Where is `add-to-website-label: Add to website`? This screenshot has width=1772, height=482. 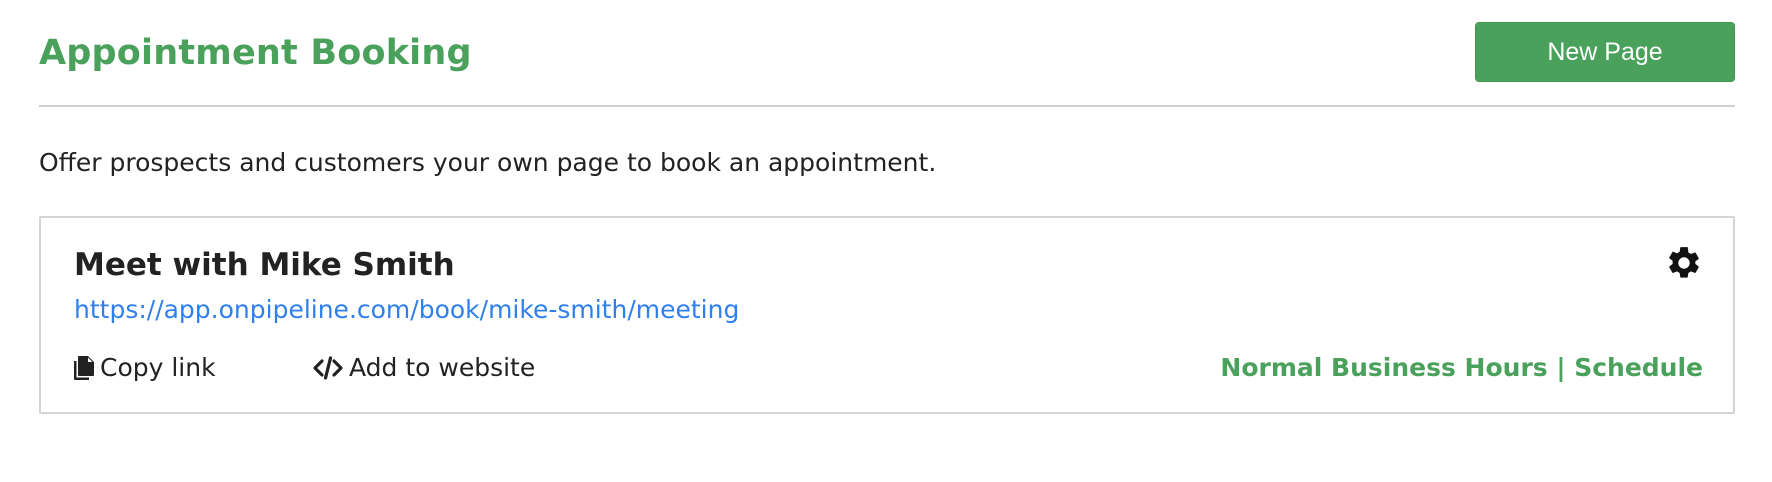
add-to-website-label: Add to website is located at coordinates (442, 367).